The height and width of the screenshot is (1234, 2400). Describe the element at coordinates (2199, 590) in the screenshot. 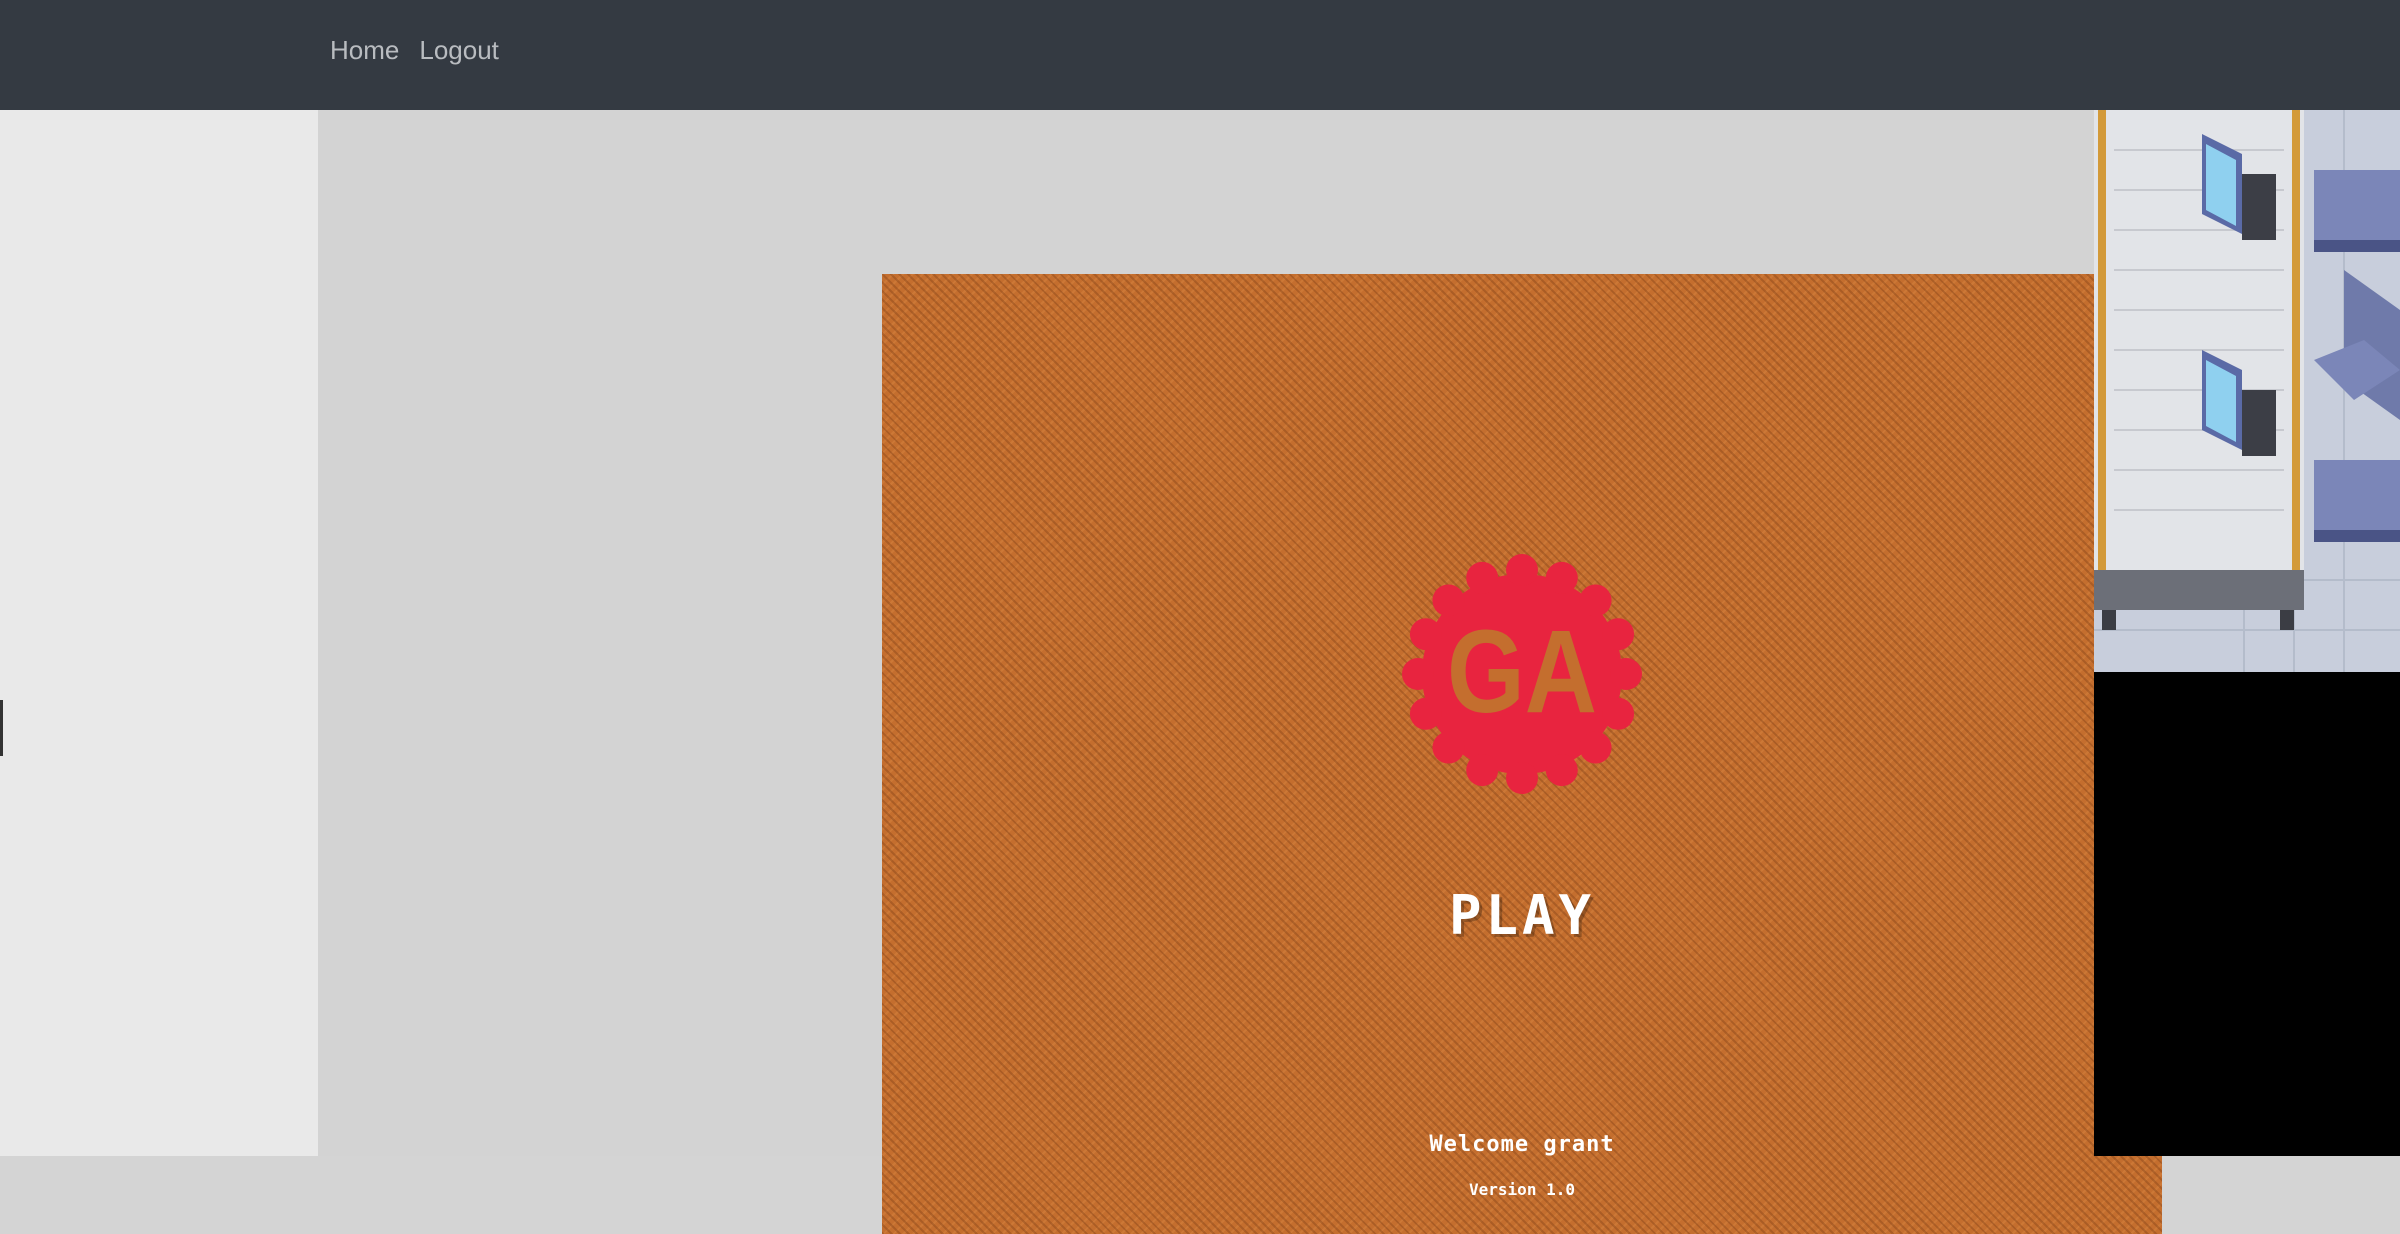

I see `desk-base` at that location.